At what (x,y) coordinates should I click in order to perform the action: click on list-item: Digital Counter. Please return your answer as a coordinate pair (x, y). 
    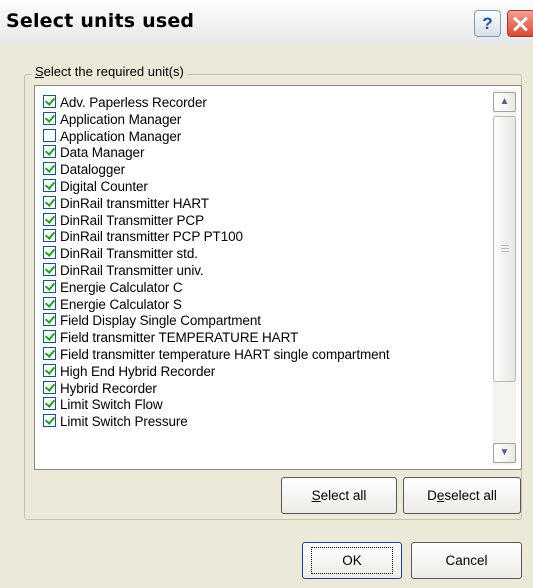
    Looking at the image, I should click on (95, 187).